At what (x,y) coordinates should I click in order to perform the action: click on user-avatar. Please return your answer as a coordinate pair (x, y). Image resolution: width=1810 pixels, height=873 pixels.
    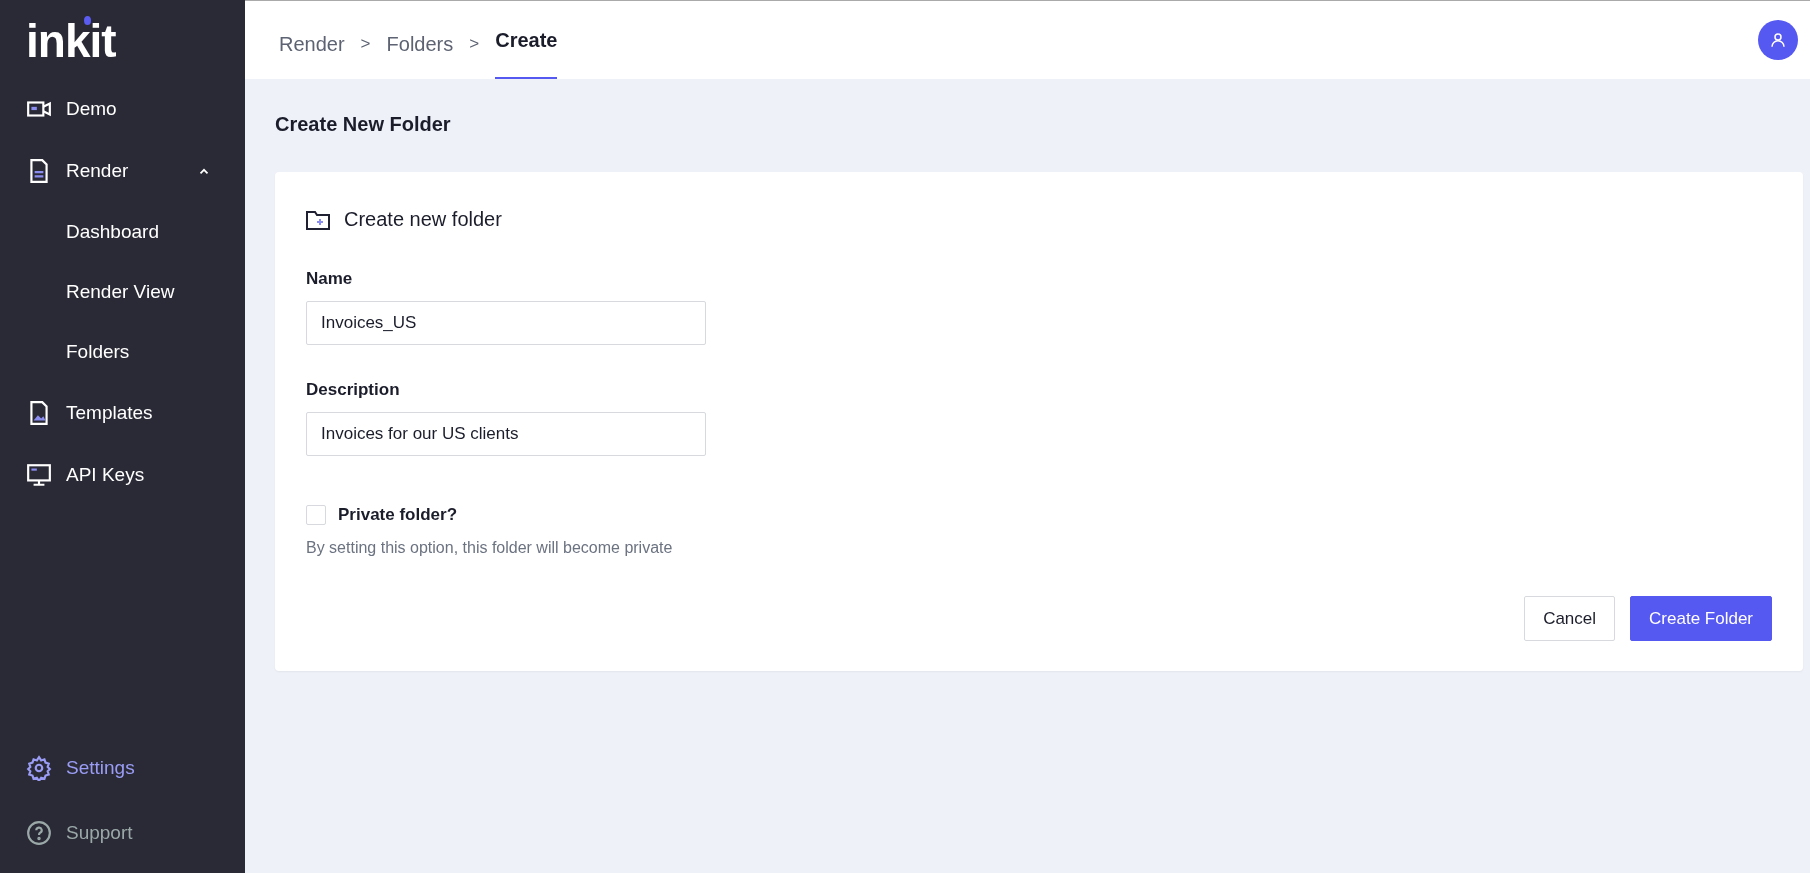
    Looking at the image, I should click on (1778, 40).